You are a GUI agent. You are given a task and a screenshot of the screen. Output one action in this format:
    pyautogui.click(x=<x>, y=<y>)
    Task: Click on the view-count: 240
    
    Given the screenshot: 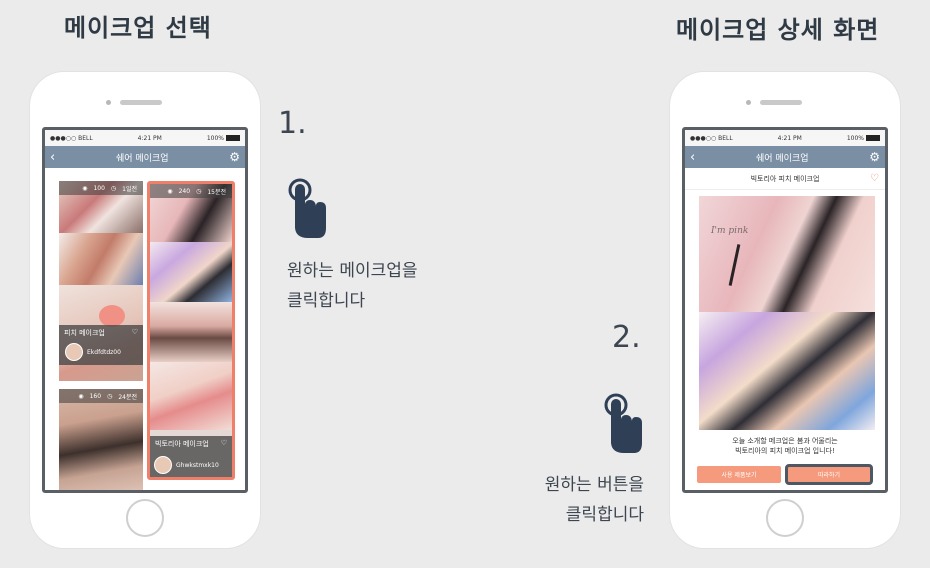 What is the action you would take?
    pyautogui.click(x=184, y=191)
    